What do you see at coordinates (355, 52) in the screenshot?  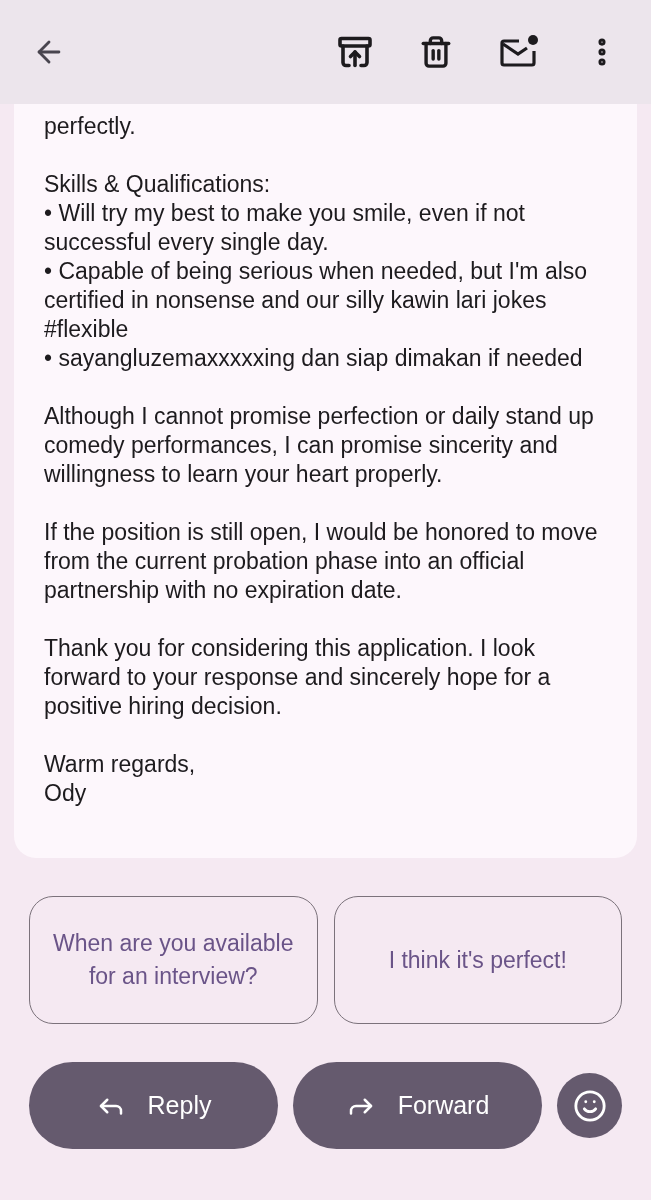 I see `archive-icon` at bounding box center [355, 52].